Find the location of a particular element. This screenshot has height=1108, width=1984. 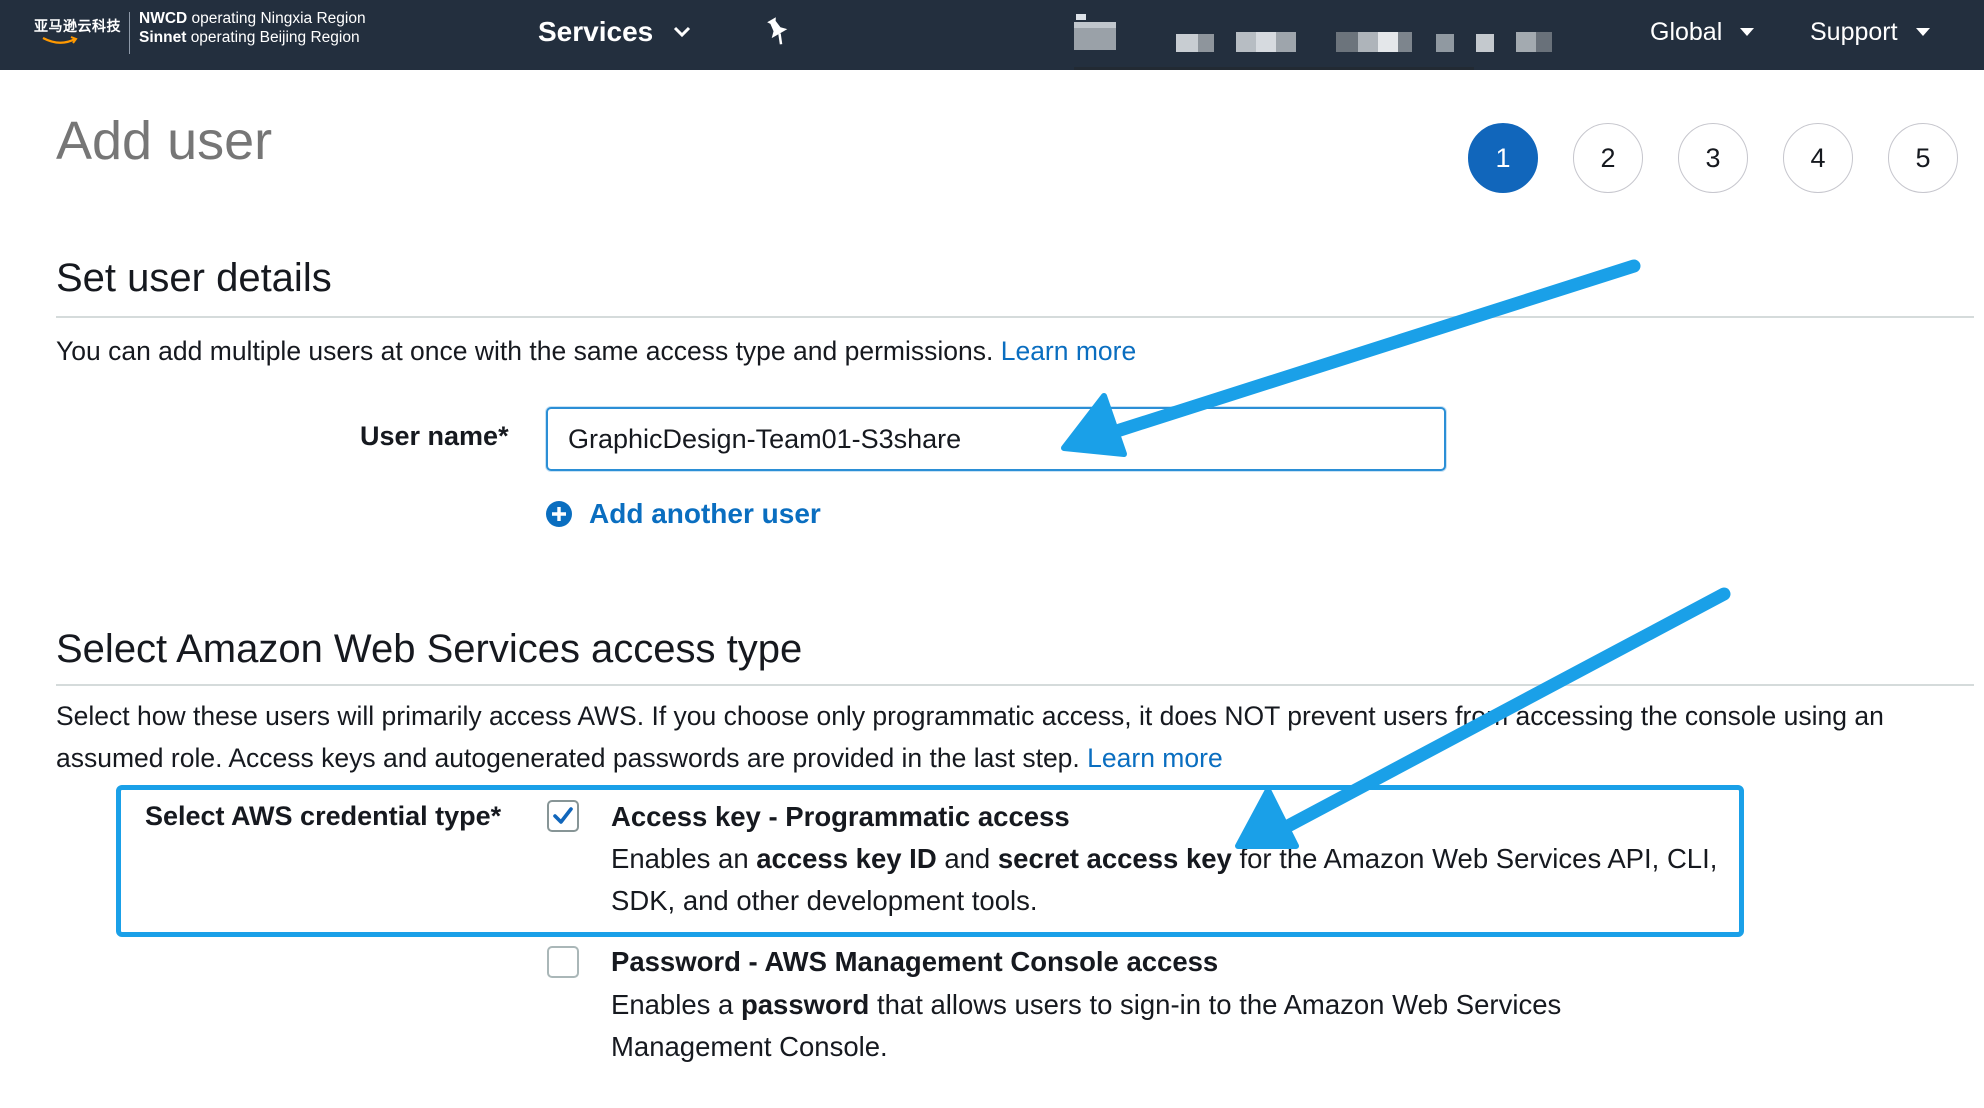

page-title: Add user is located at coordinates (164, 141).